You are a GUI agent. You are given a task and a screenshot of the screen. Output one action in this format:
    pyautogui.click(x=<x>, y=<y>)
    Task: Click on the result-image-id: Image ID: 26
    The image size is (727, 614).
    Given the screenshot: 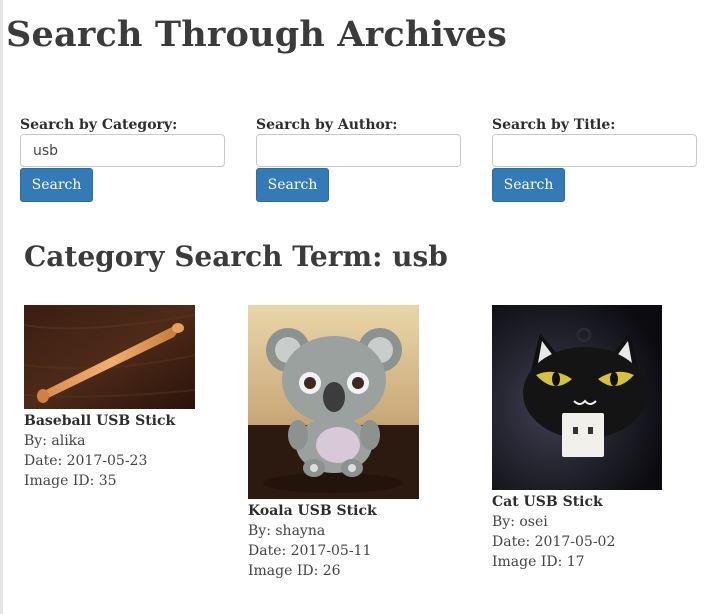 What is the action you would take?
    pyautogui.click(x=294, y=571)
    